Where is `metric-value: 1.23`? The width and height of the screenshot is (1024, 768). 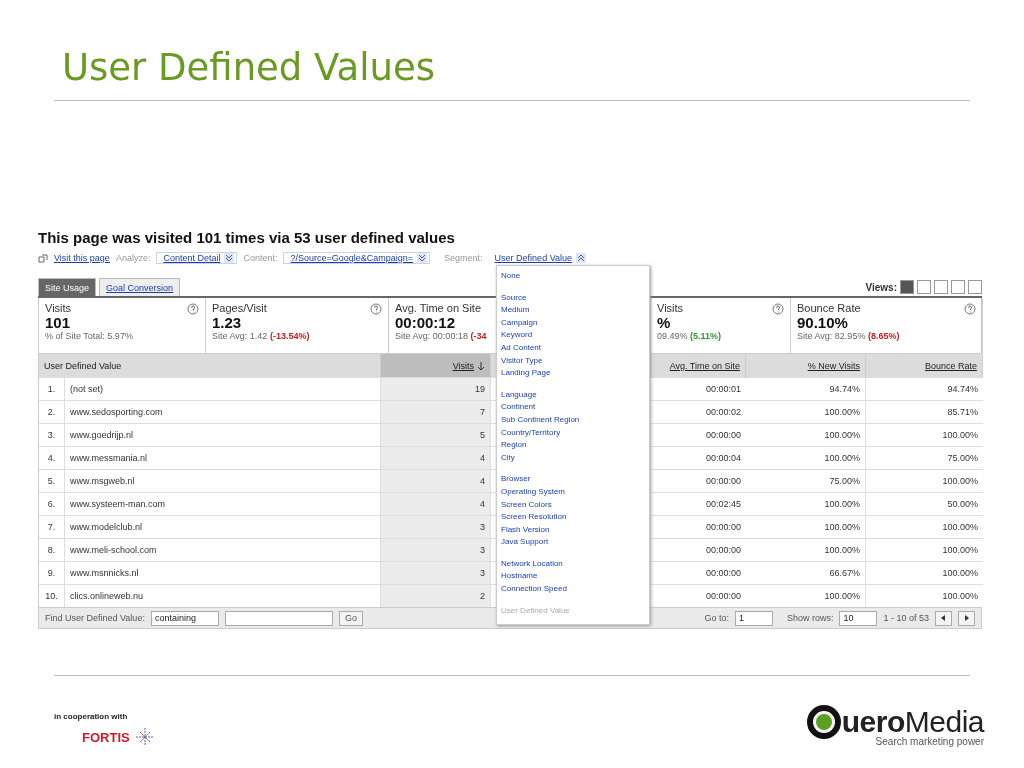
metric-value: 1.23 is located at coordinates (227, 322).